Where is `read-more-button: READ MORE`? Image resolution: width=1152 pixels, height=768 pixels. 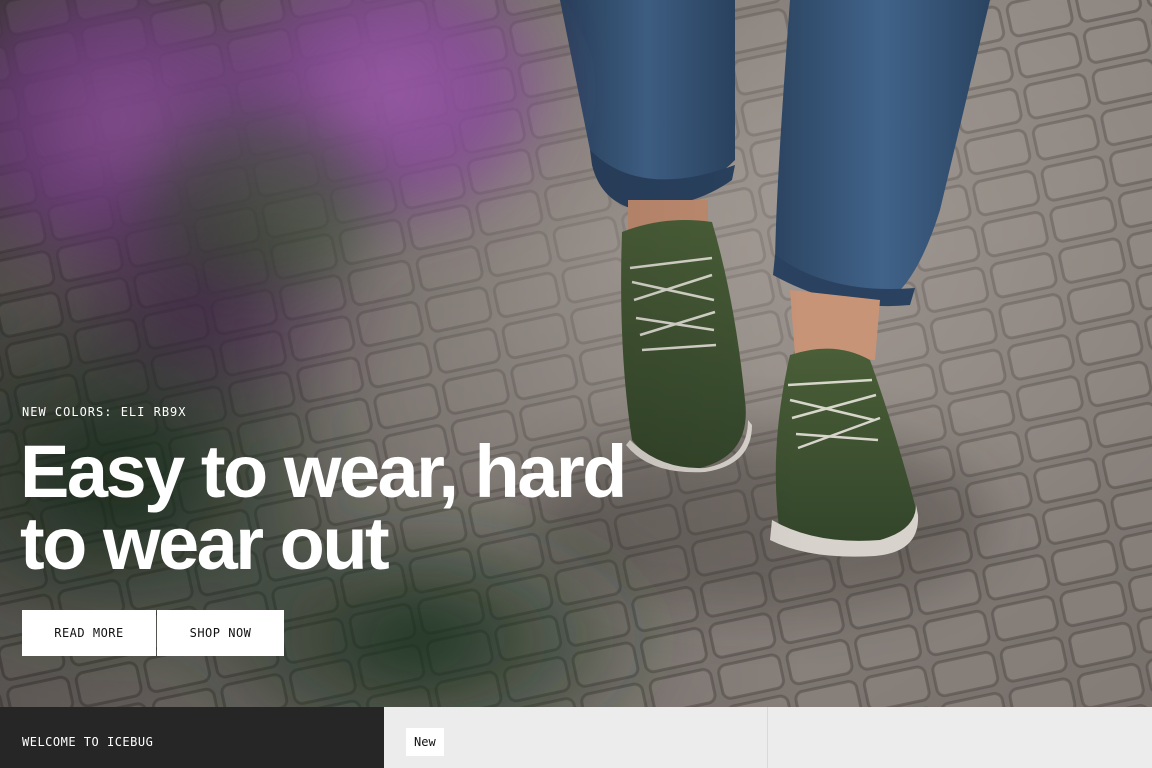 read-more-button: READ MORE is located at coordinates (89, 633).